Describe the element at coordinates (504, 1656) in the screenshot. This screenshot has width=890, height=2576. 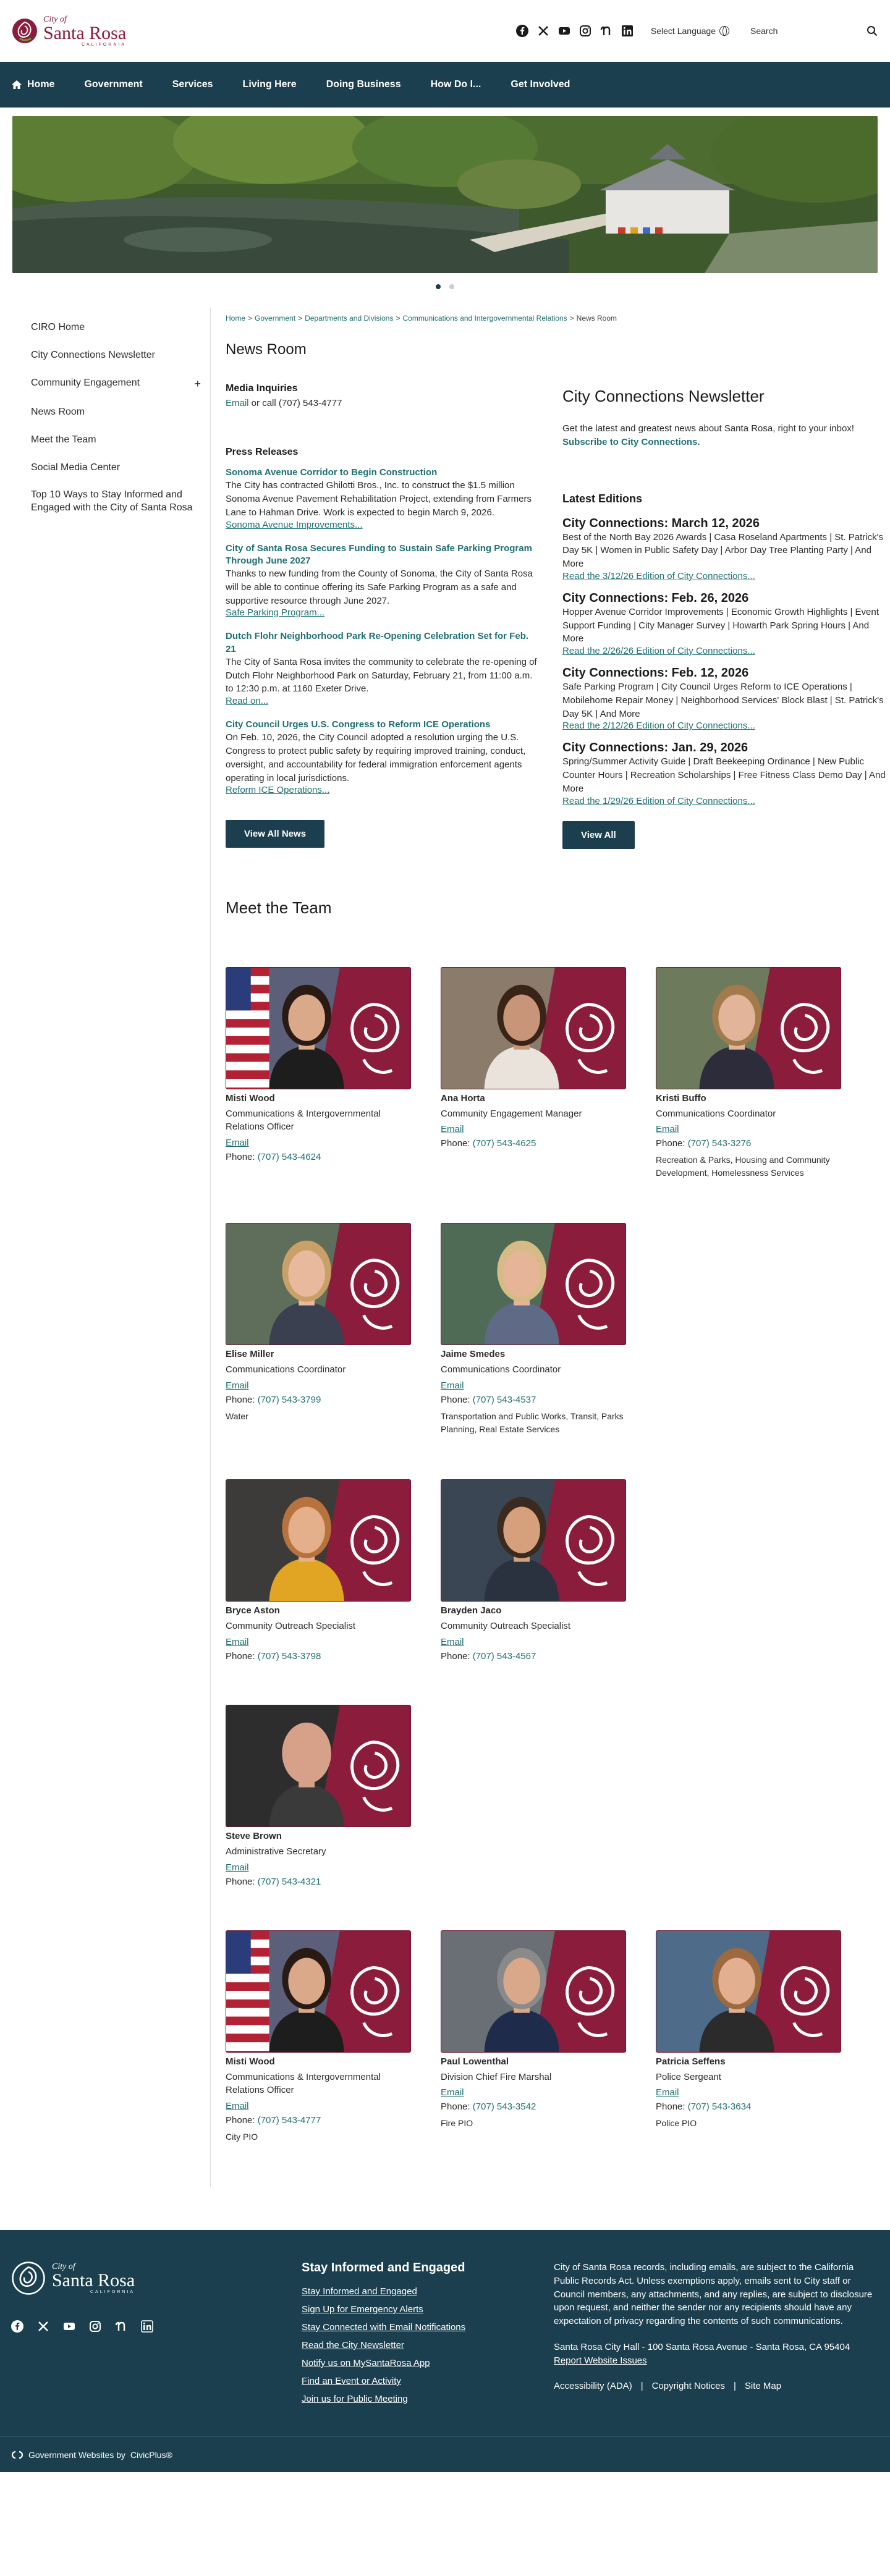
I see `phone-link: (707) 543-4567` at that location.